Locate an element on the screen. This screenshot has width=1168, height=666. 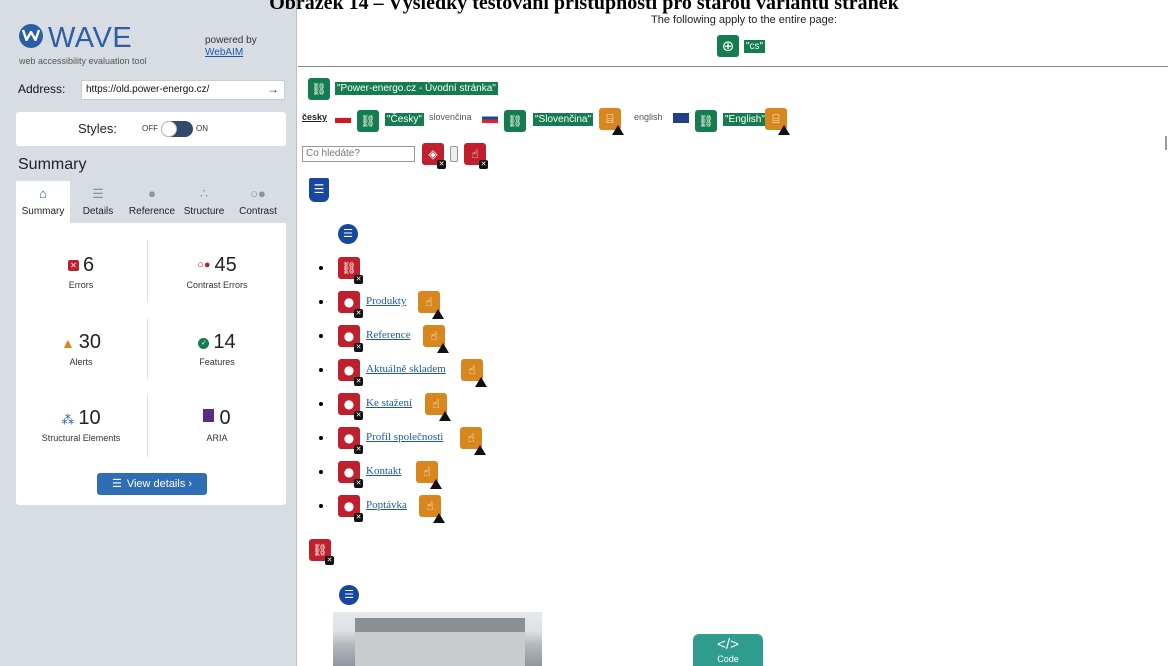
feature-check-icon: ✓ is located at coordinates (204, 343).